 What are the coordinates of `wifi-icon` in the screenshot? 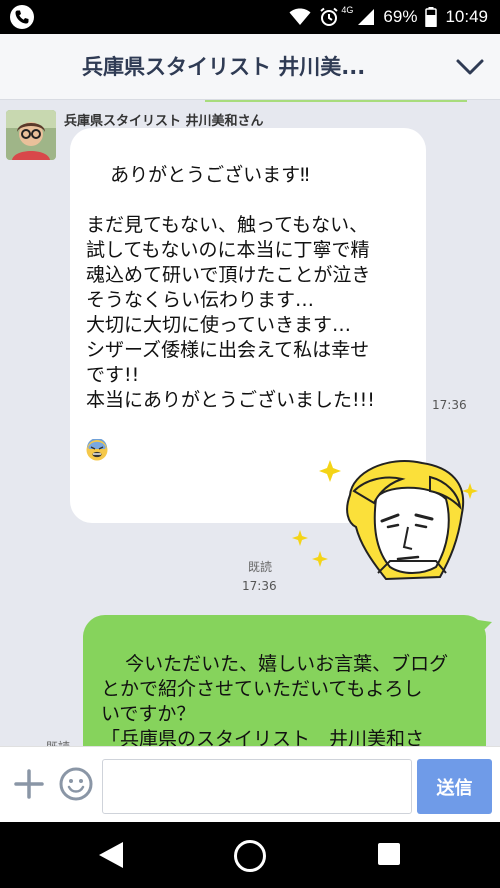 It's located at (300, 16).